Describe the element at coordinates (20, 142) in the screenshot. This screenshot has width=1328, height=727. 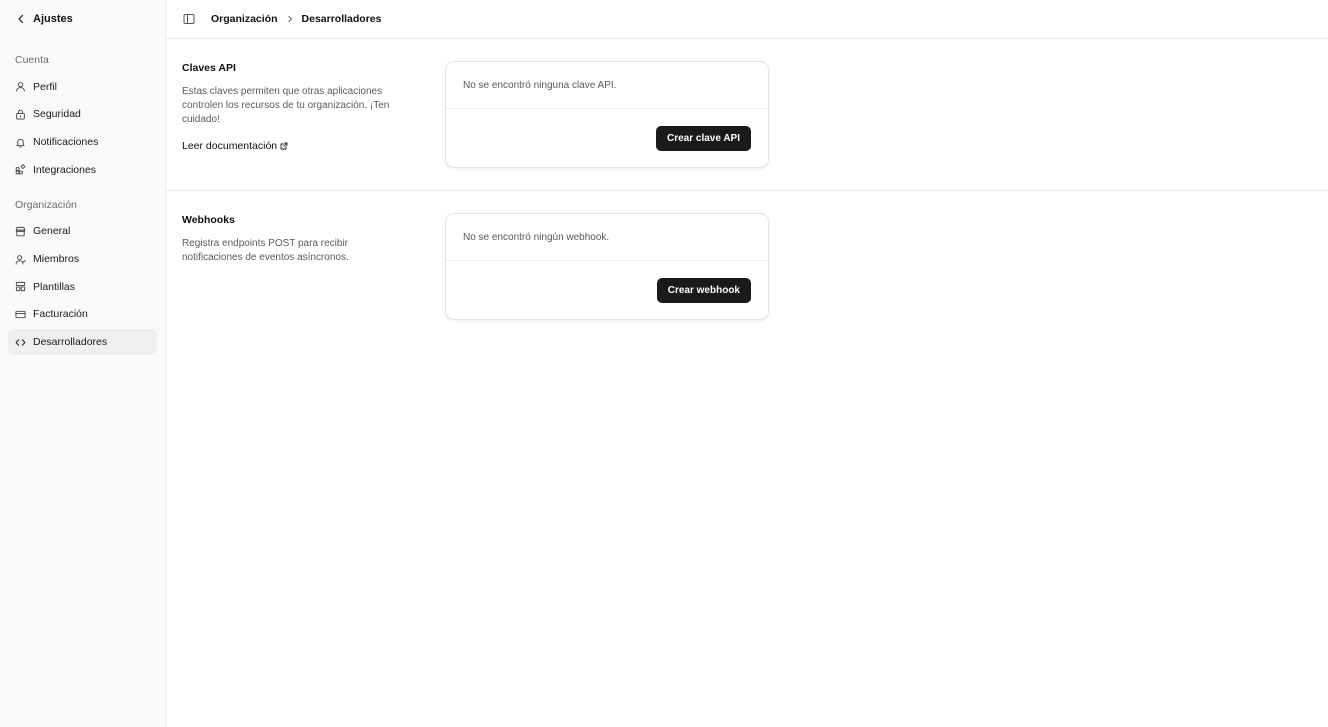
I see `bell-icon` at that location.